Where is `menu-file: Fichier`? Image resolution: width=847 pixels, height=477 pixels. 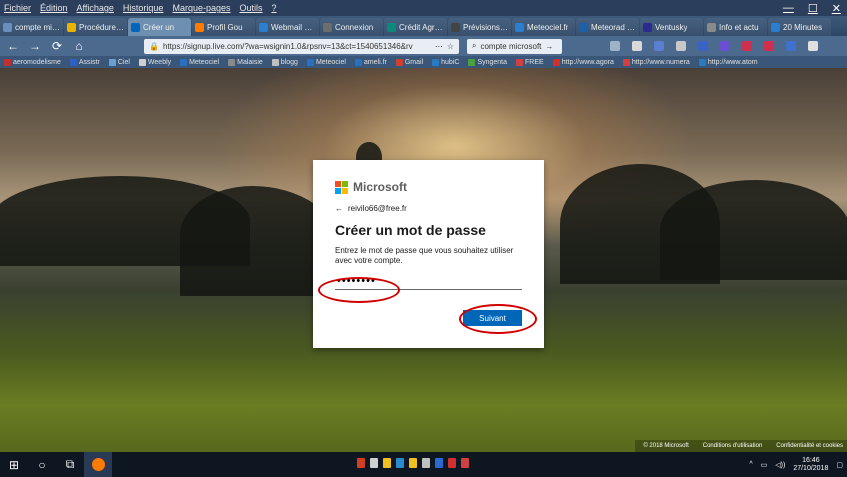 menu-file: Fichier is located at coordinates (17, 8).